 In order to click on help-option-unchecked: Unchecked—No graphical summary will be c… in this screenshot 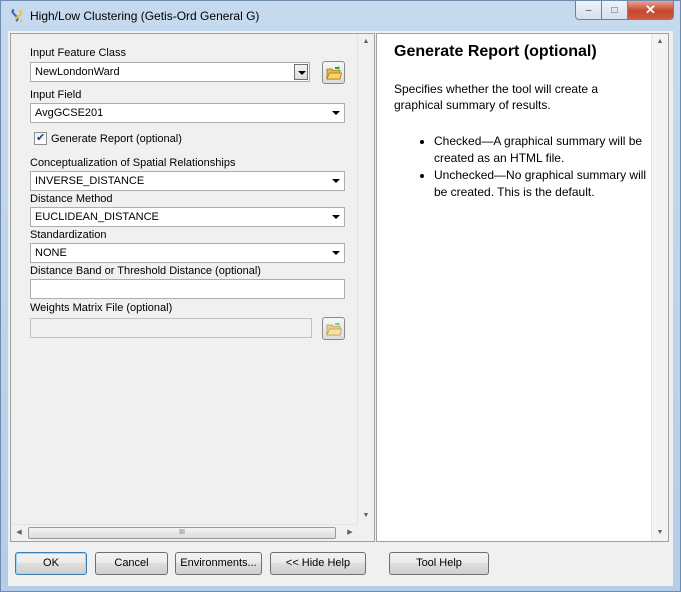, I will do `click(541, 184)`.